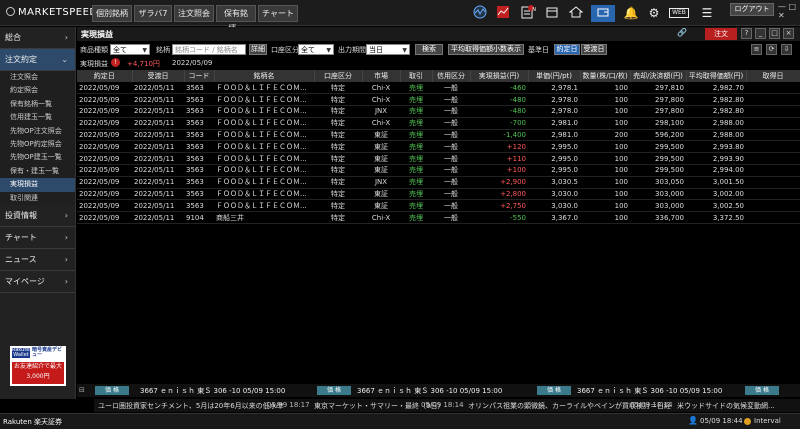  What do you see at coordinates (716, 76) in the screenshot?
I see `column-header: 平均取得価額(円)` at bounding box center [716, 76].